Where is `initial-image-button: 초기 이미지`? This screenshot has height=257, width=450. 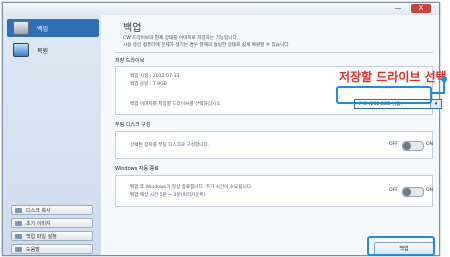 initial-image-button: 초기 이미지 is located at coordinates (52, 223).